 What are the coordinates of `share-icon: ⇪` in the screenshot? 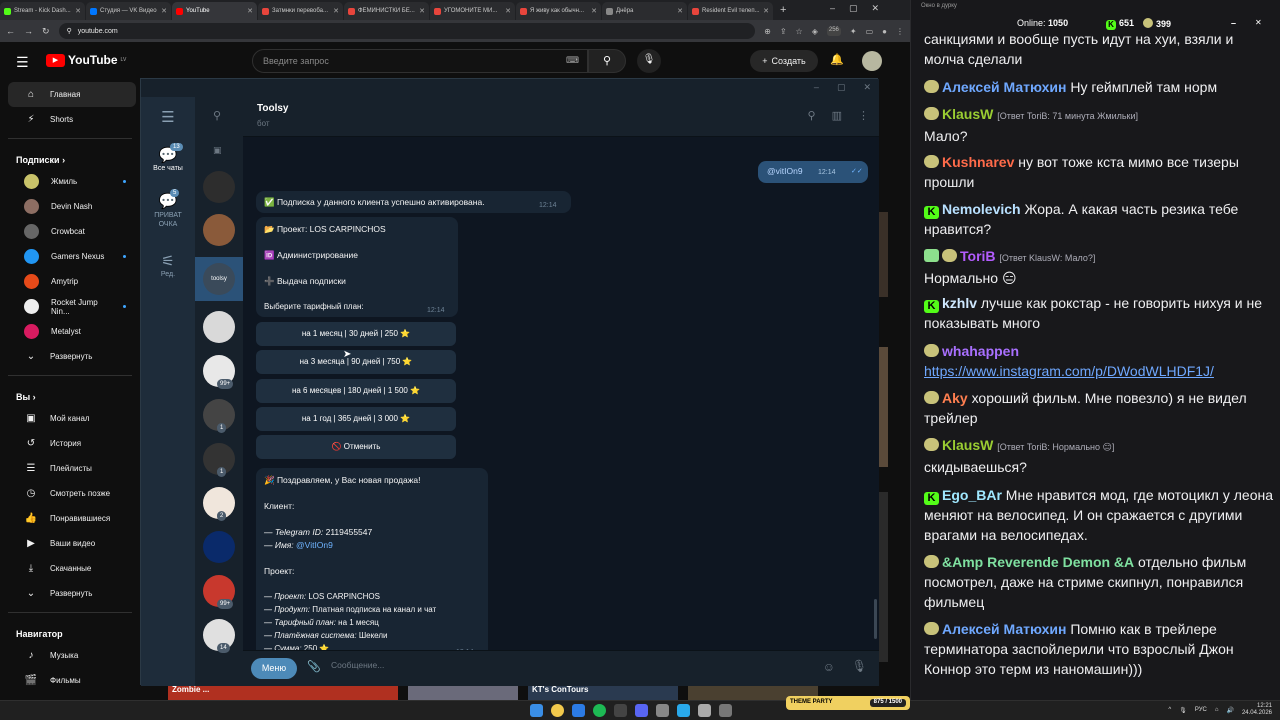 It's located at (783, 31).